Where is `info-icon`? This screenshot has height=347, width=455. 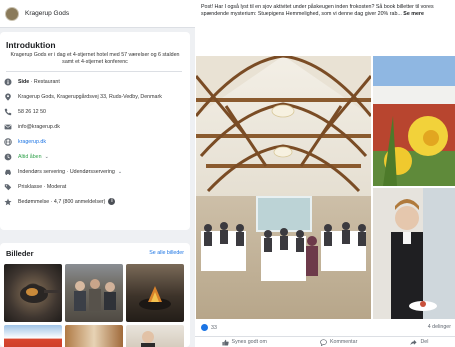
info-icon is located at coordinates (8, 81).